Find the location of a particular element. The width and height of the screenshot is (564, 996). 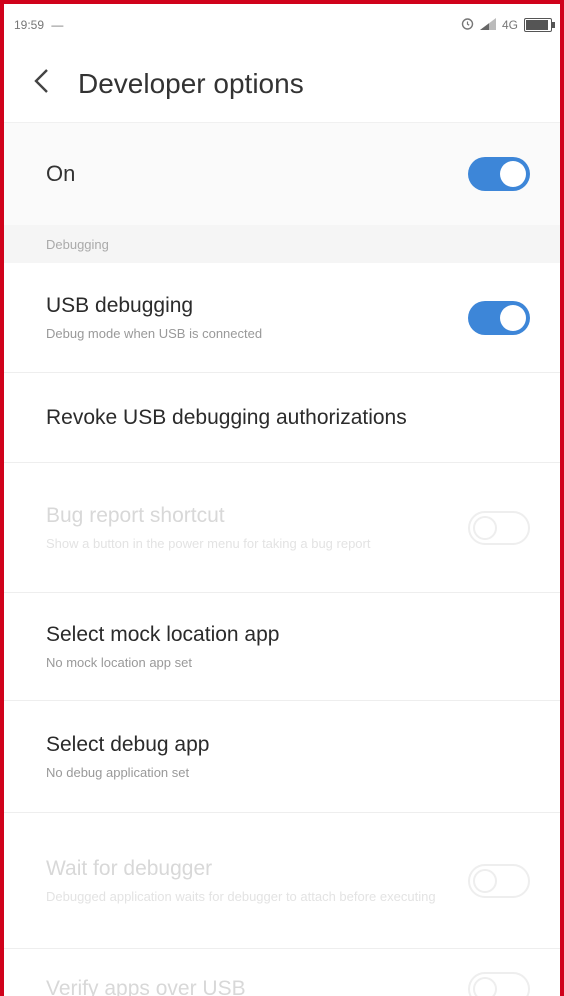

setting-title: Select debug app is located at coordinates (128, 744).